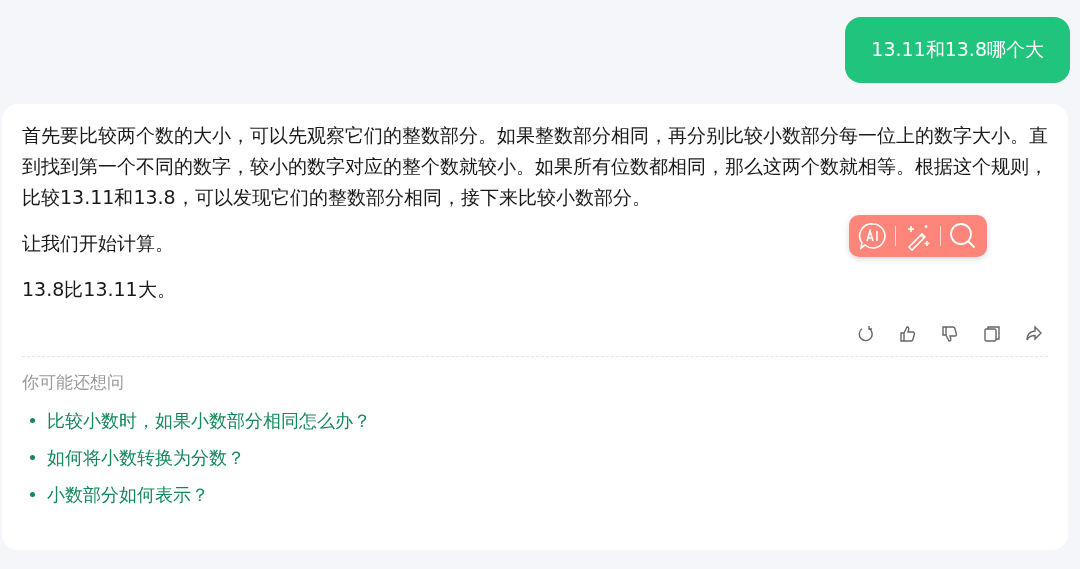 Image resolution: width=1080 pixels, height=569 pixels. I want to click on suggestions-title: 你可能还想问, so click(73, 382).